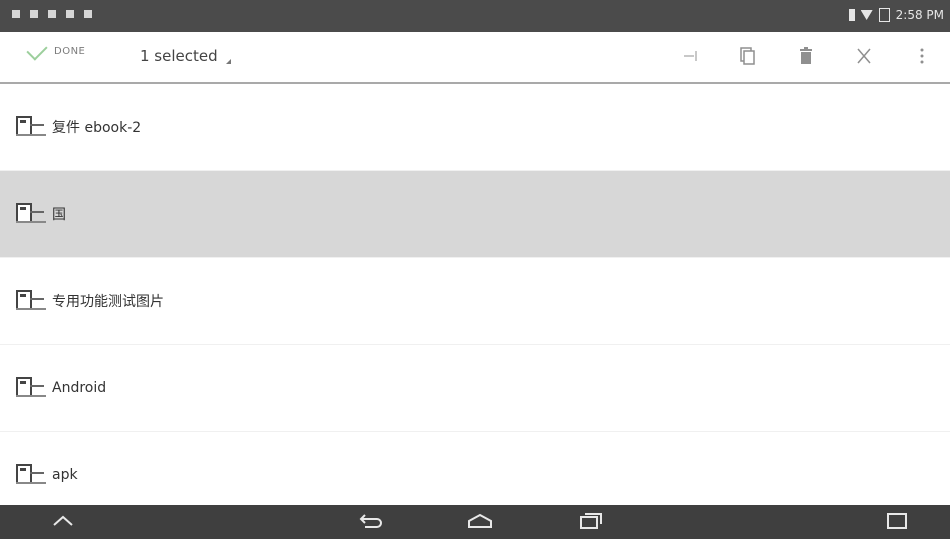  I want to click on signal-icon, so click(851, 15).